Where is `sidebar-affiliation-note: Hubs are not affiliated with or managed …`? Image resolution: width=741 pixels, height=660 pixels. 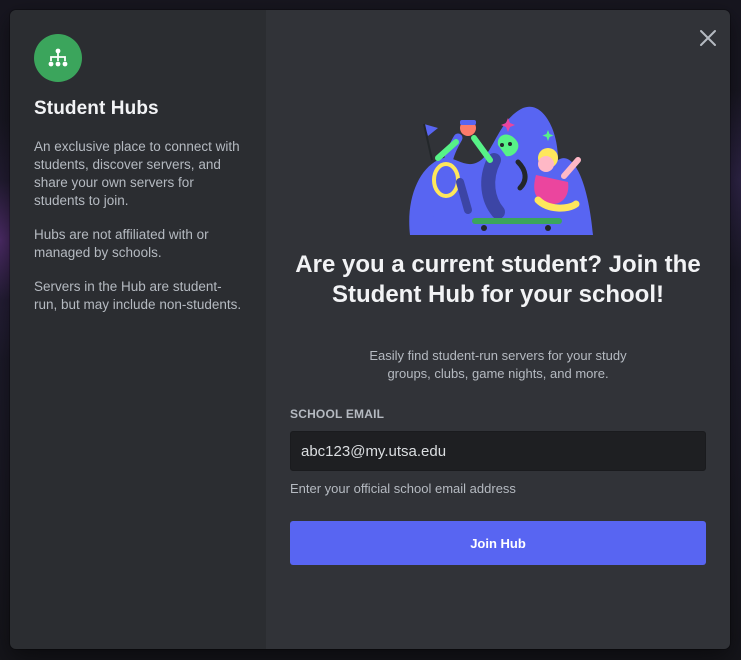
sidebar-affiliation-note: Hubs are not affiliated with or managed … is located at coordinates (121, 243).